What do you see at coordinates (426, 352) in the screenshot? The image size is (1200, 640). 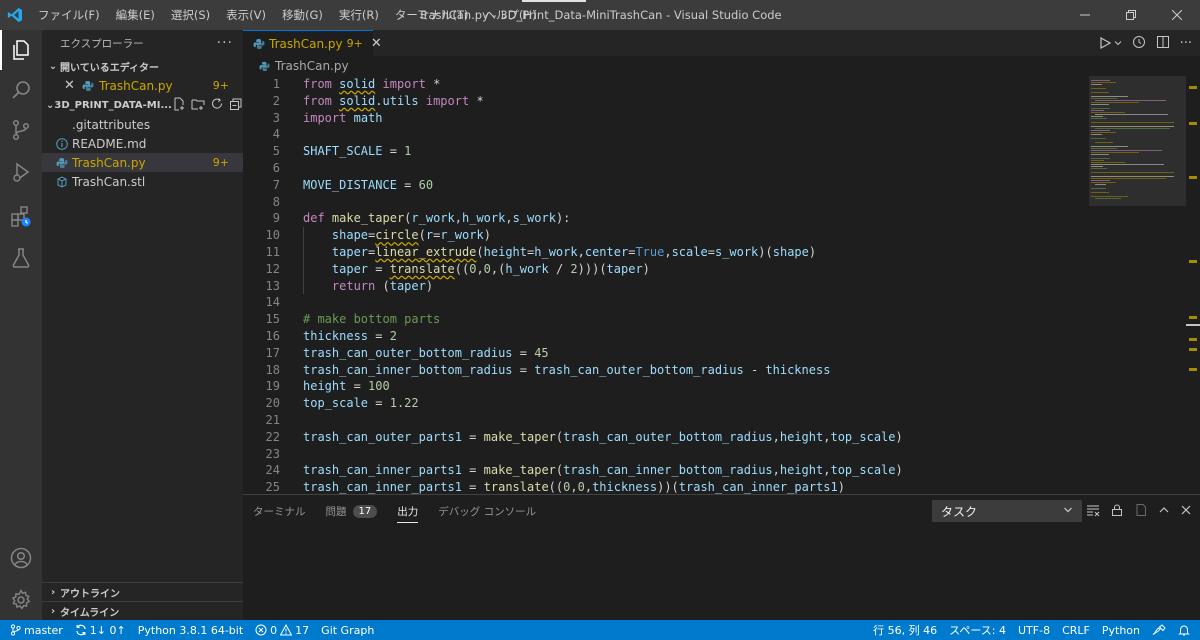 I see `code-text: trash_can_outer_bottom_radius = 45` at bounding box center [426, 352].